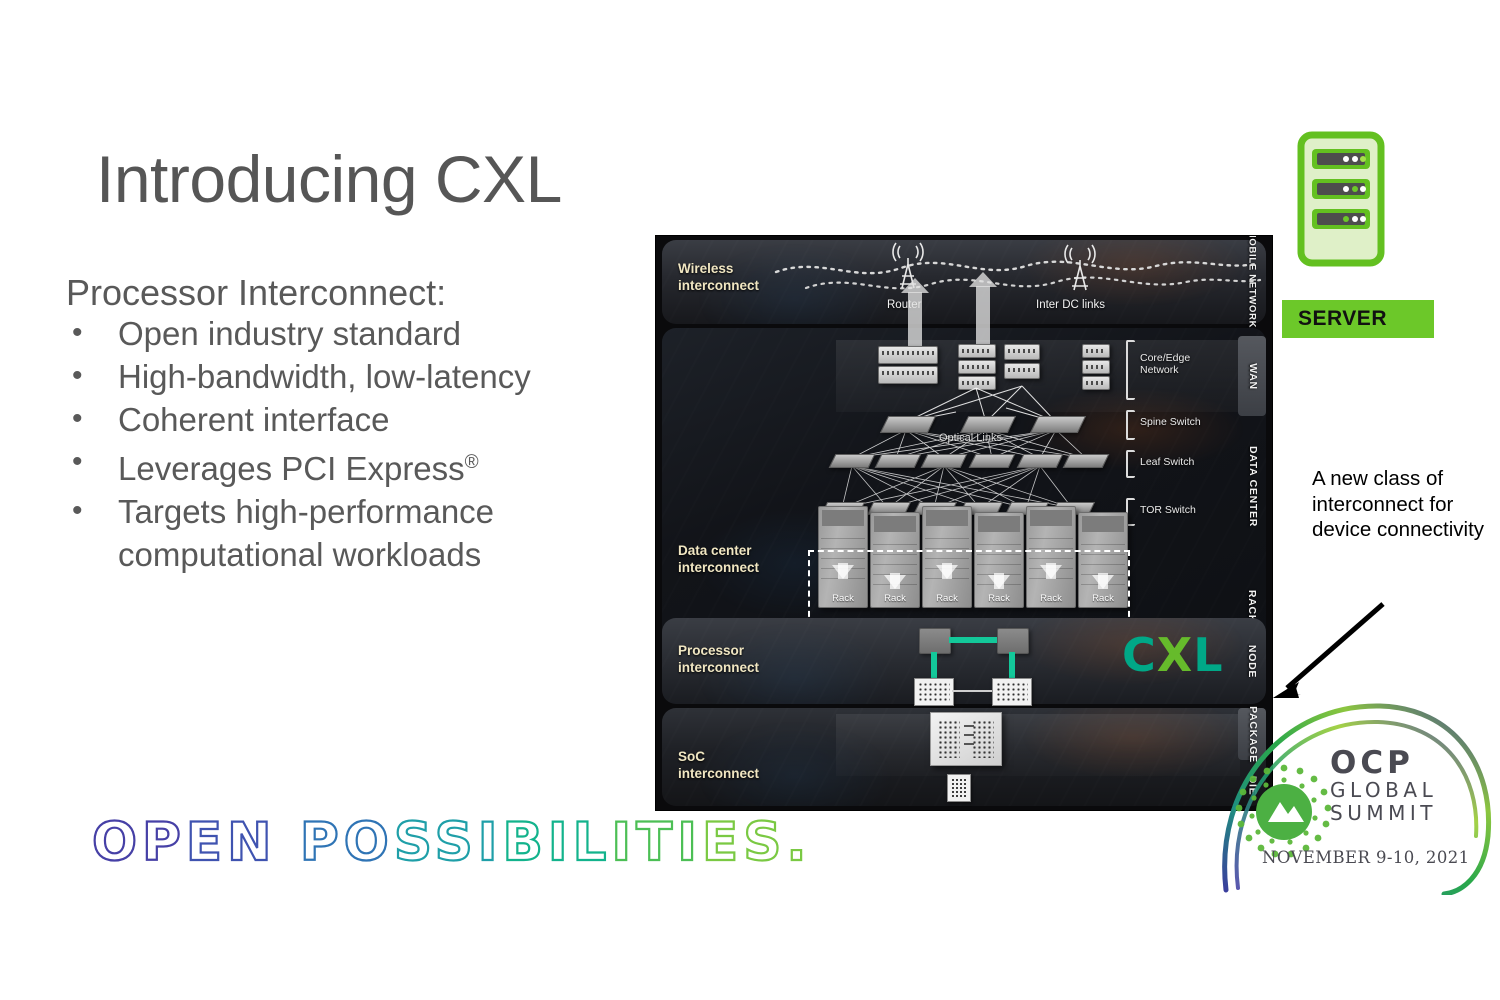 Image resolution: width=1500 pixels, height=1000 pixels. What do you see at coordinates (972, 691) in the screenshot?
I see `device-link` at bounding box center [972, 691].